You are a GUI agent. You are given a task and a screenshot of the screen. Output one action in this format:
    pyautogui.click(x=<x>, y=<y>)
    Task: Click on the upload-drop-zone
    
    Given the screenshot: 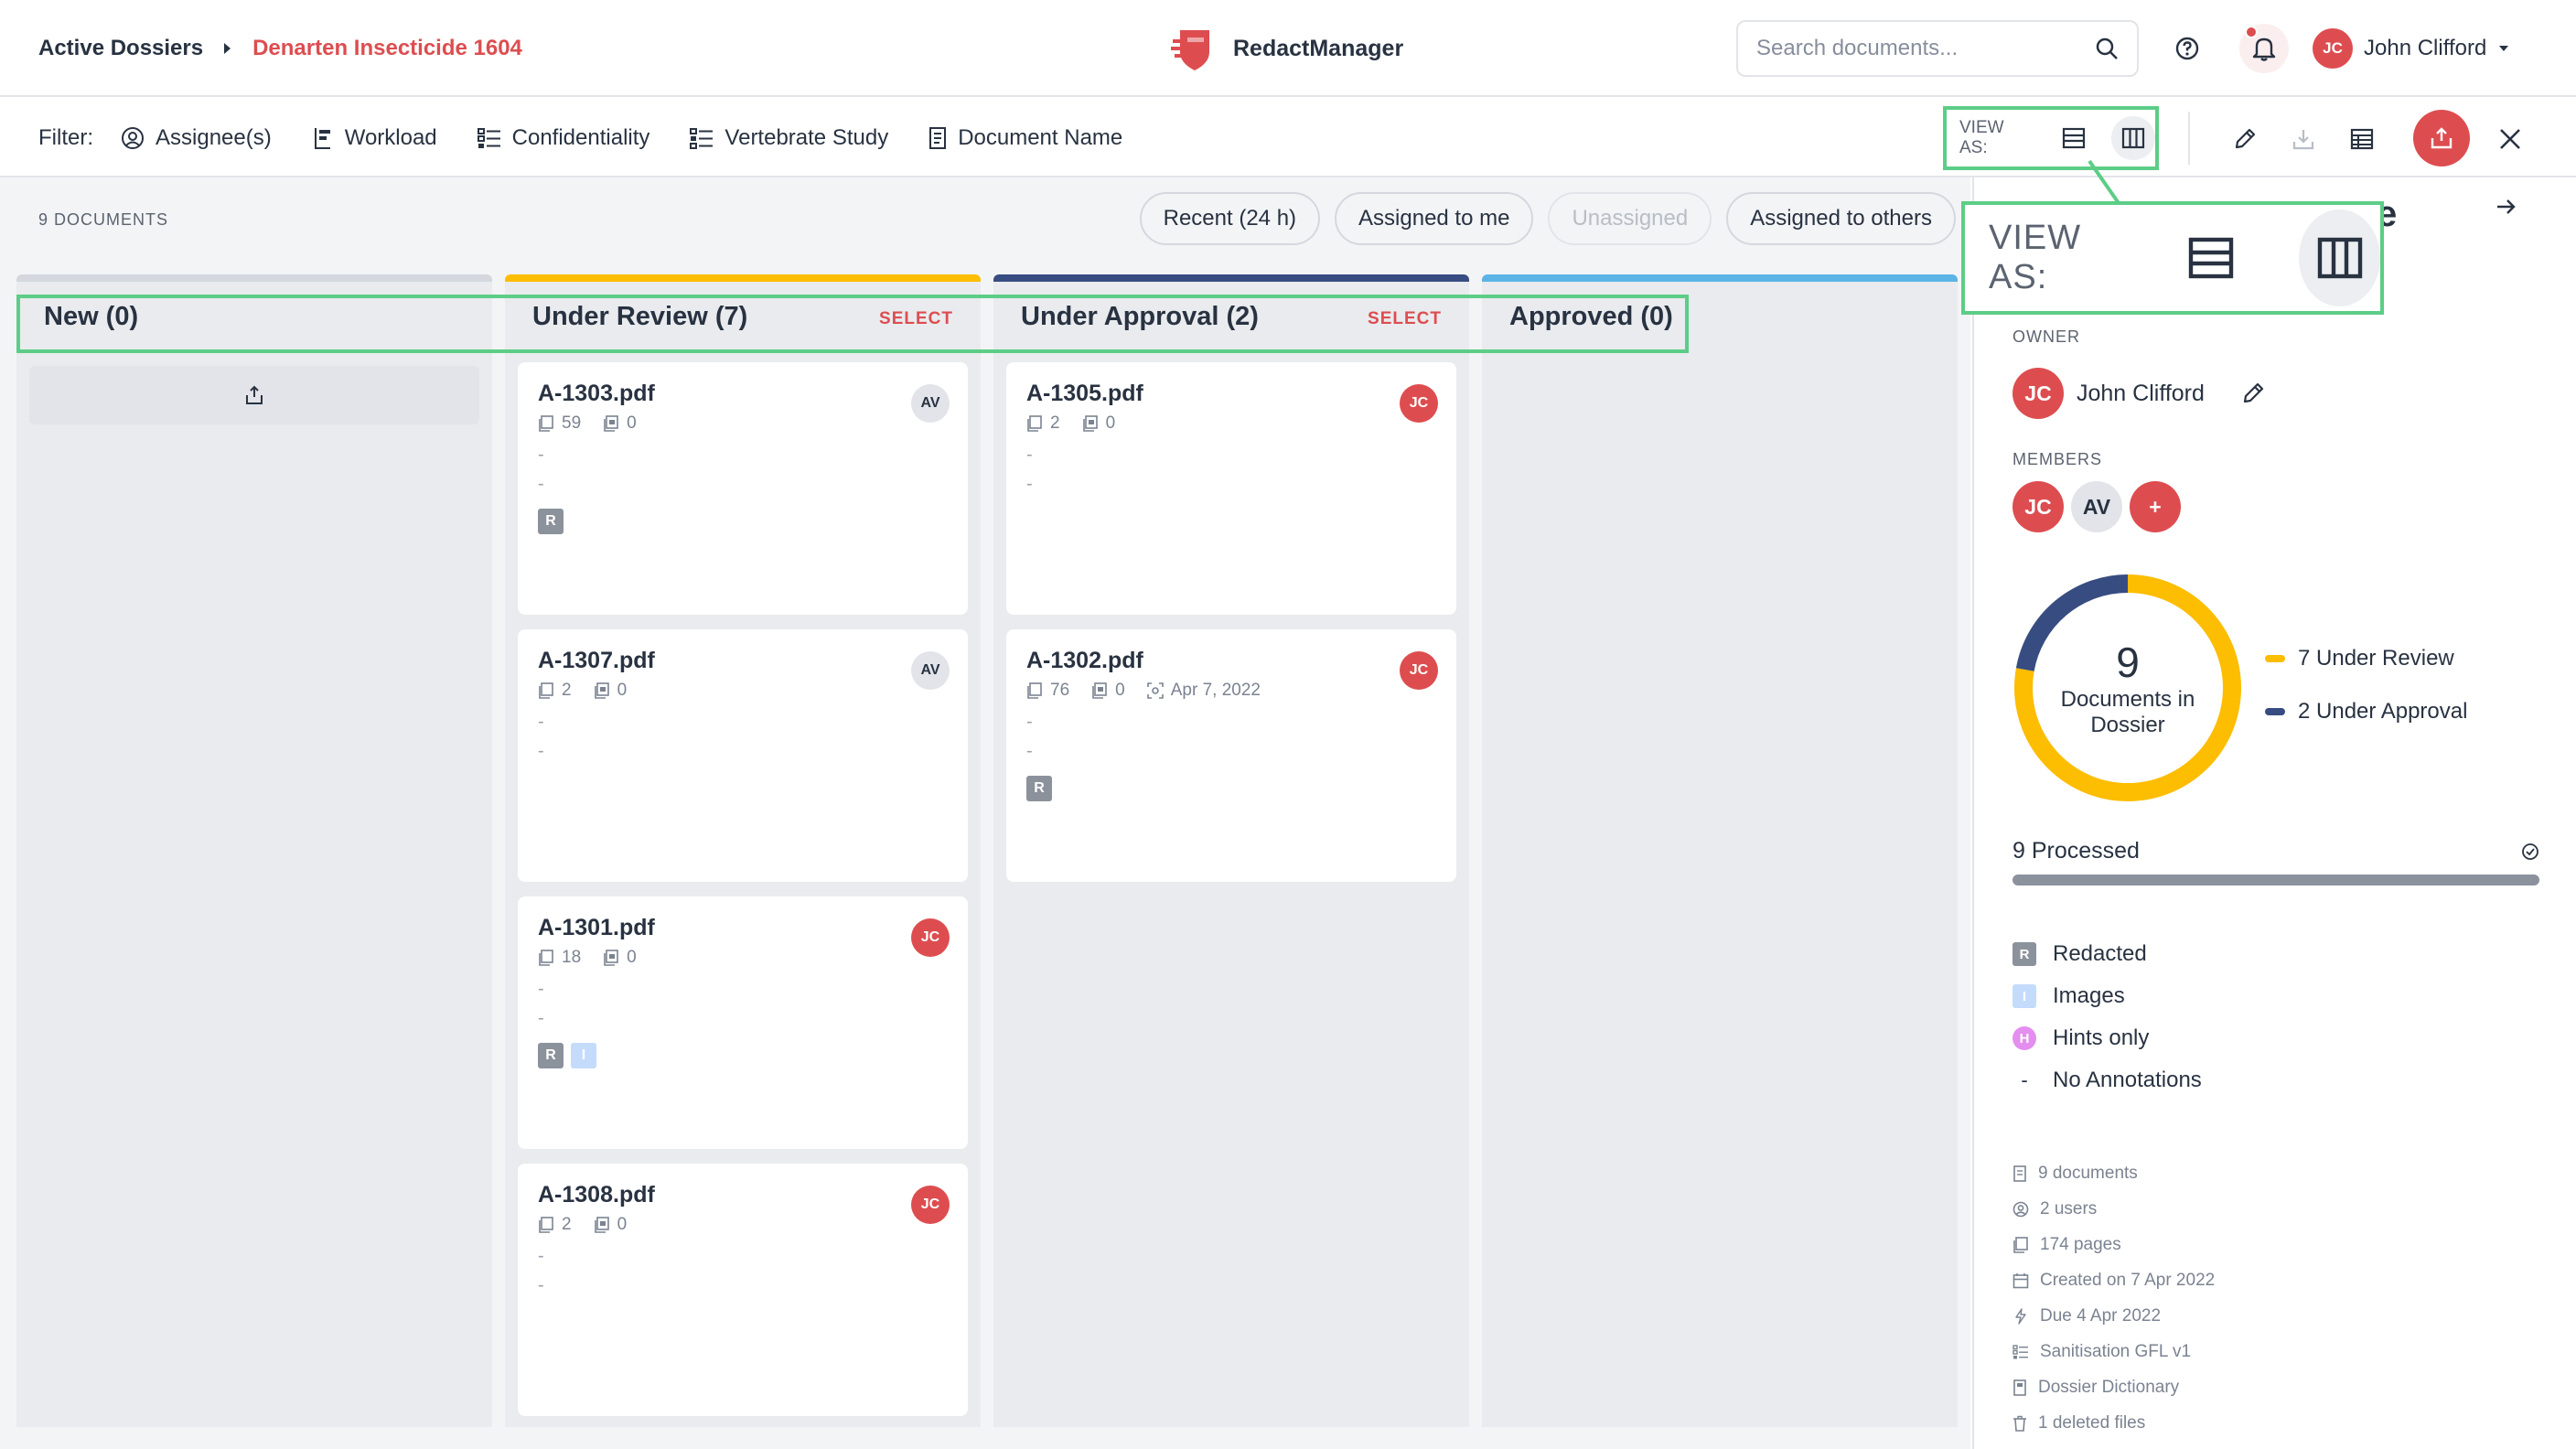 What is the action you would take?
    pyautogui.click(x=254, y=395)
    